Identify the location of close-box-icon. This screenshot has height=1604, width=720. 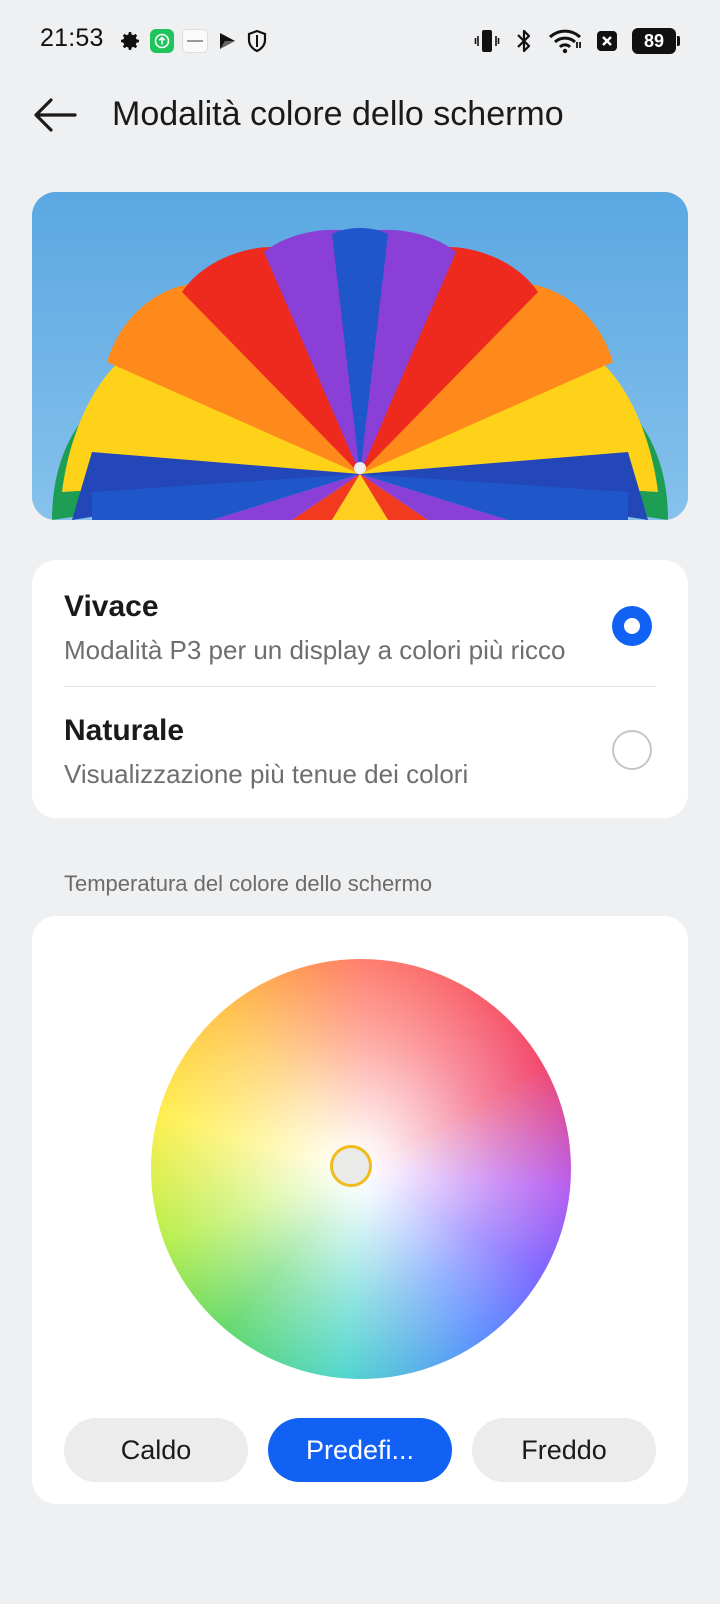
(607, 41).